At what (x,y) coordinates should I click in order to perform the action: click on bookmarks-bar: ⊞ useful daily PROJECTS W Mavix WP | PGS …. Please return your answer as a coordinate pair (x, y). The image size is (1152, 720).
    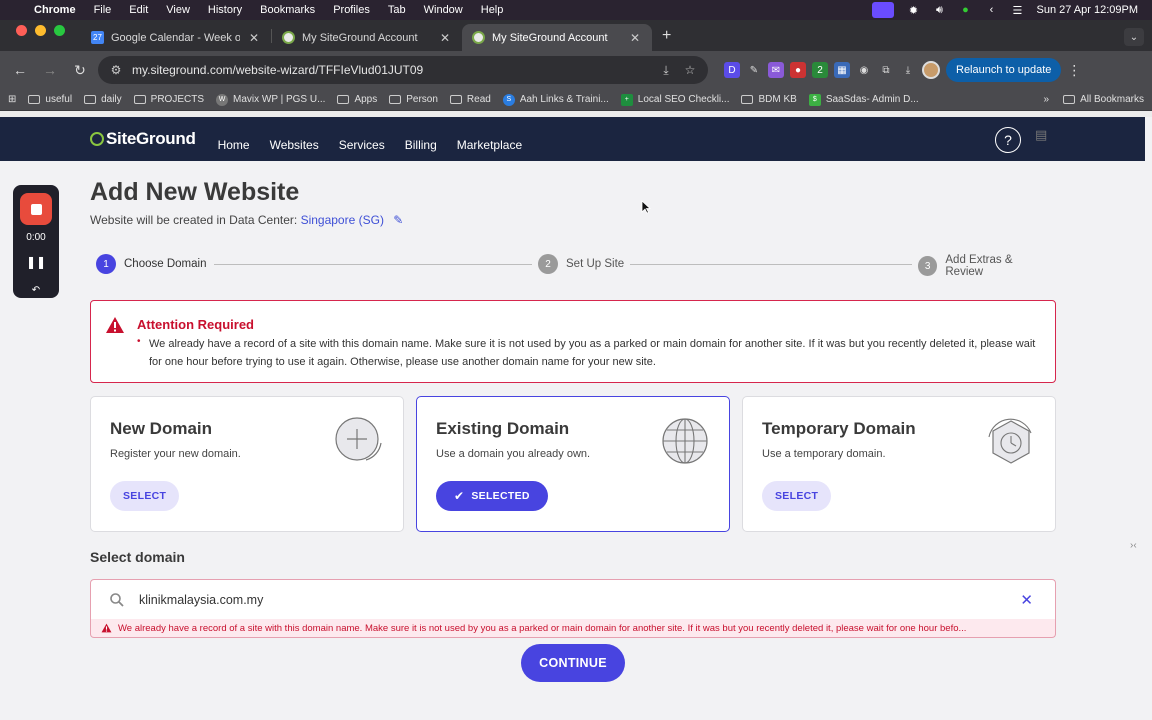
    Looking at the image, I should click on (576, 100).